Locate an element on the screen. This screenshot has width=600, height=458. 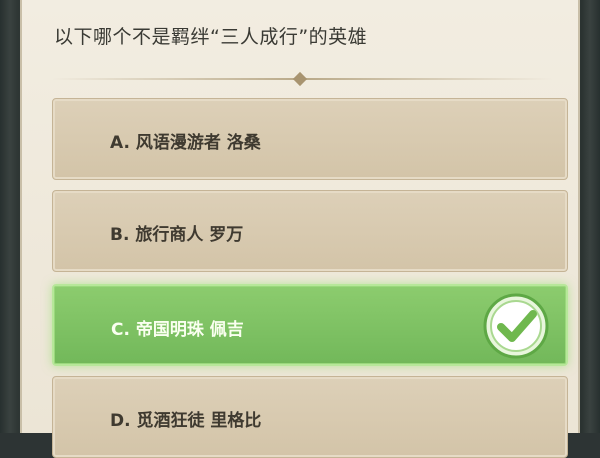
option-b-label: B. 旅行商人 罗万 is located at coordinates (177, 235).